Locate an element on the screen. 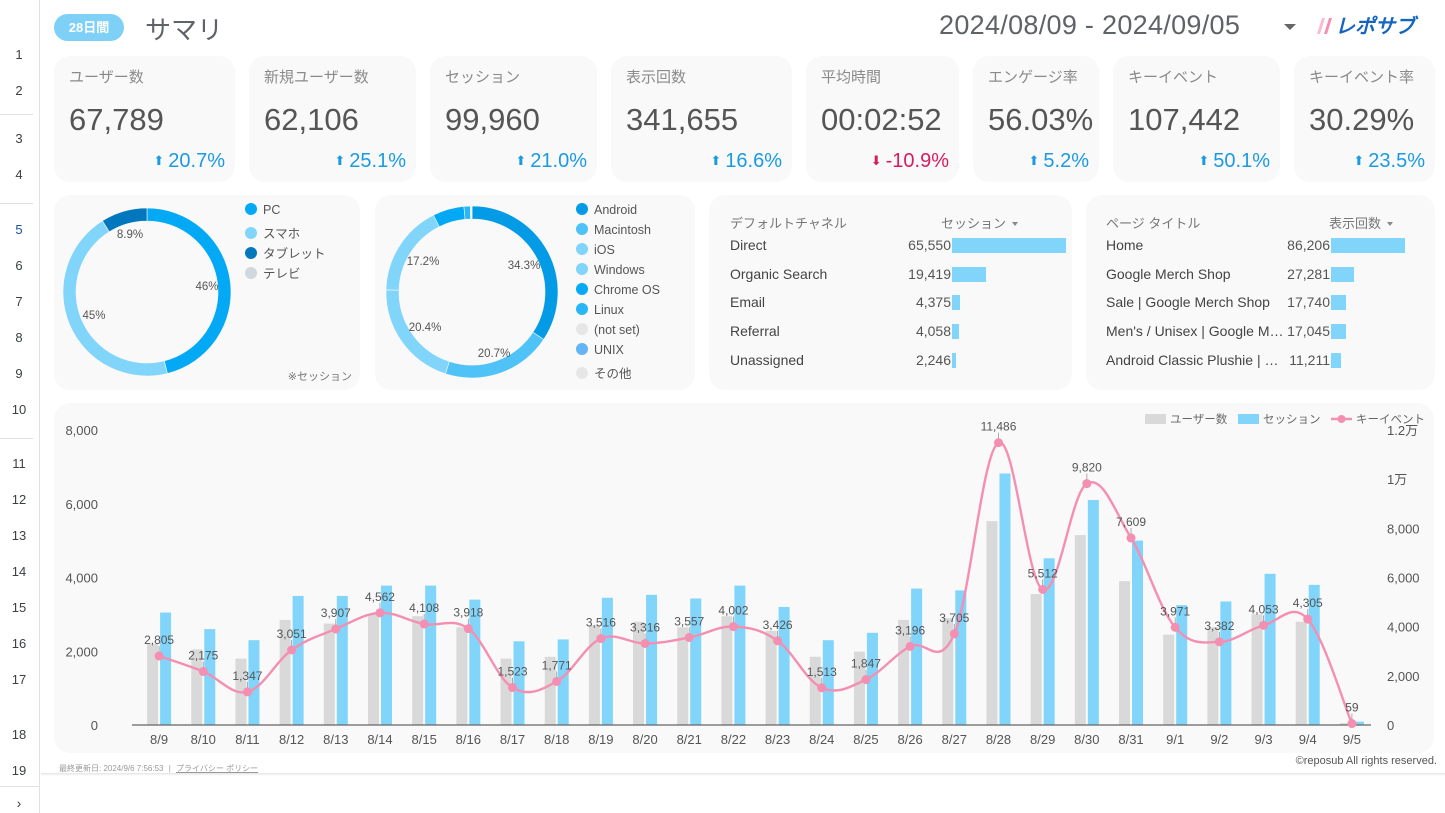 The width and height of the screenshot is (1445, 813). row-number: 10 is located at coordinates (19, 409).